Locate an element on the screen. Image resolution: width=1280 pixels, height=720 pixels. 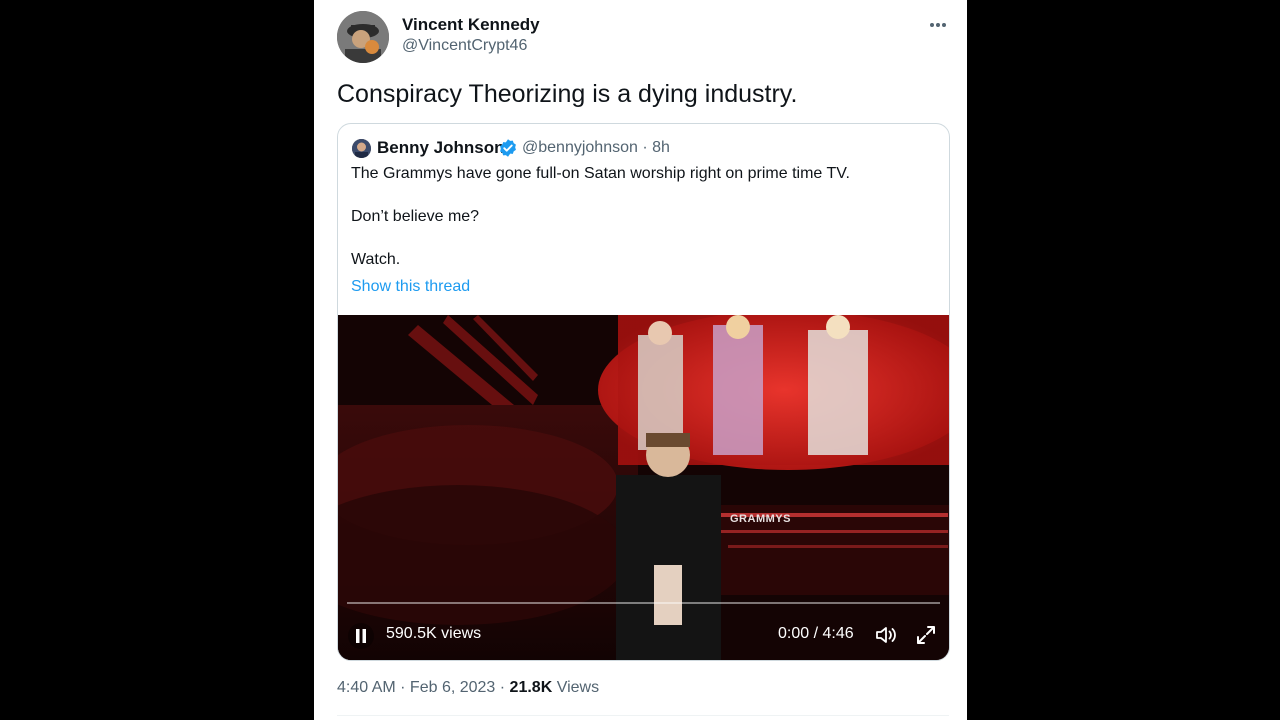
views-label: Views is located at coordinates (576, 687).